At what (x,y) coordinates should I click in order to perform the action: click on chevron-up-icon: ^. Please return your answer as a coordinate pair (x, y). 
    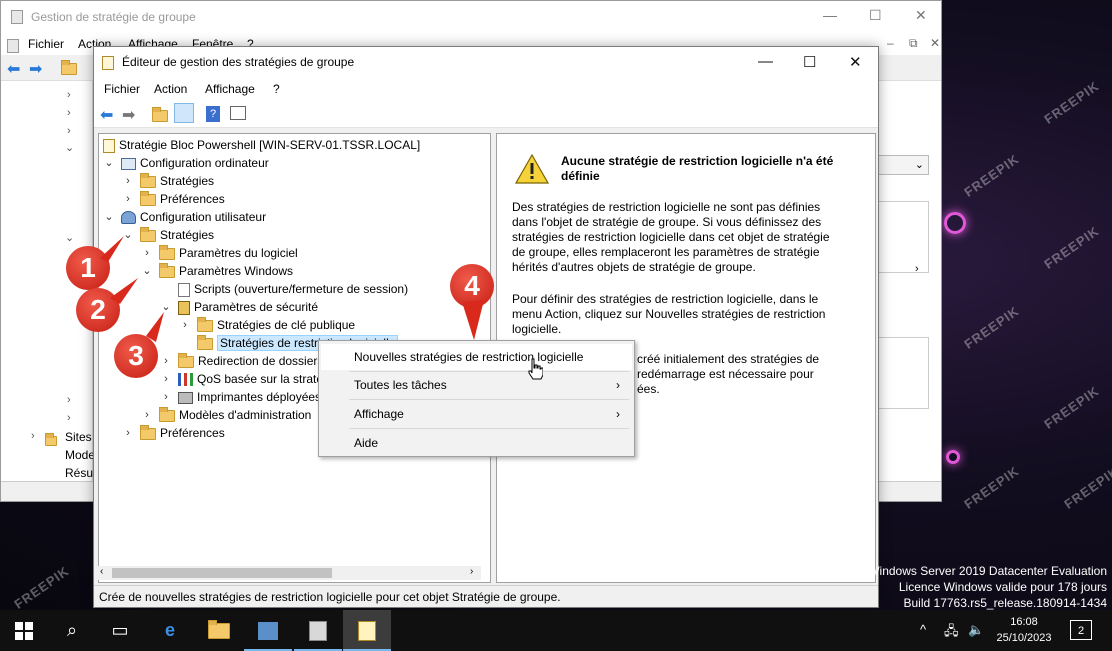
    Looking at the image, I should click on (923, 629).